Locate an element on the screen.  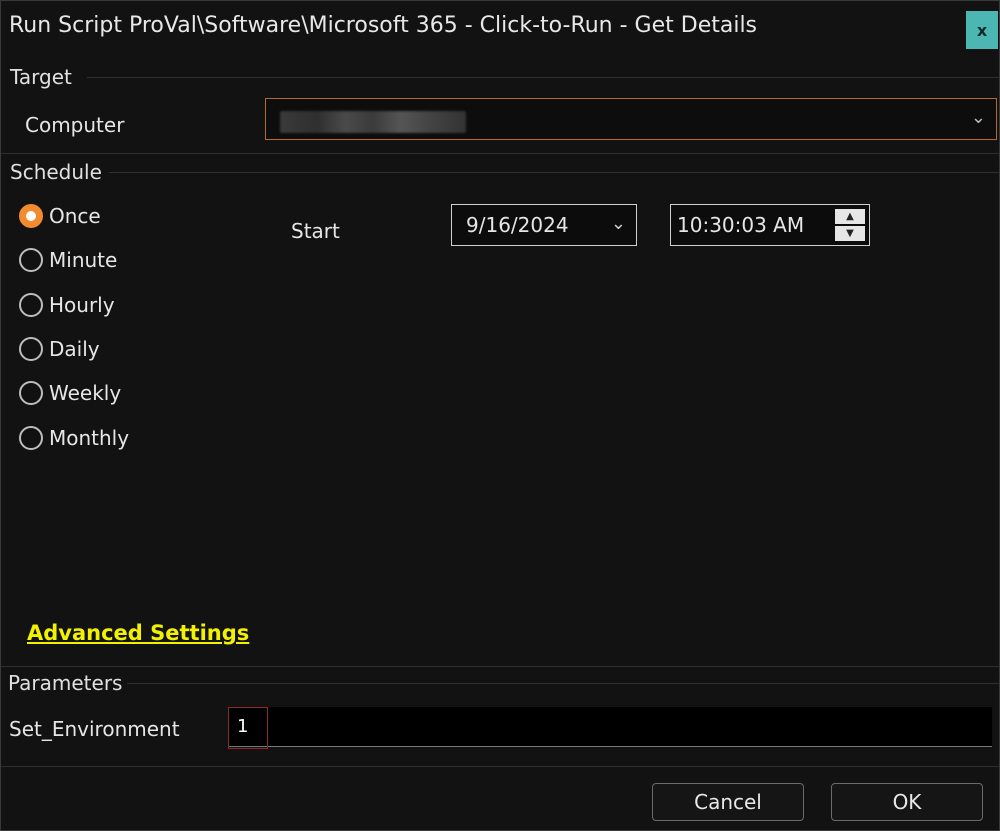
radio-weekly-label: Weekly is located at coordinates (85, 393).